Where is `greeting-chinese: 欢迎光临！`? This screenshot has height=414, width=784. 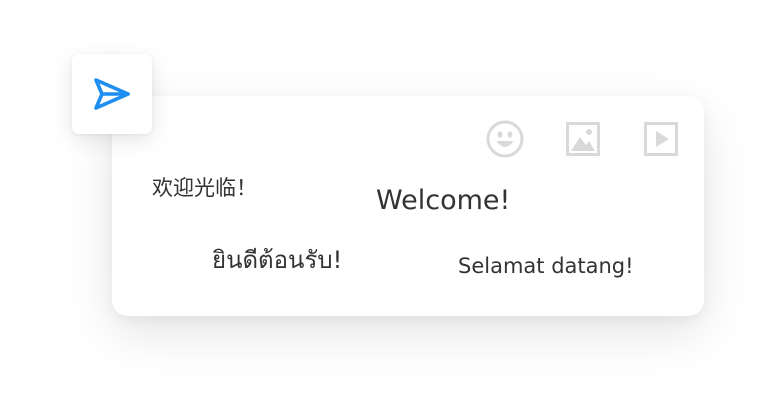 greeting-chinese: 欢迎光临！ is located at coordinates (204, 188).